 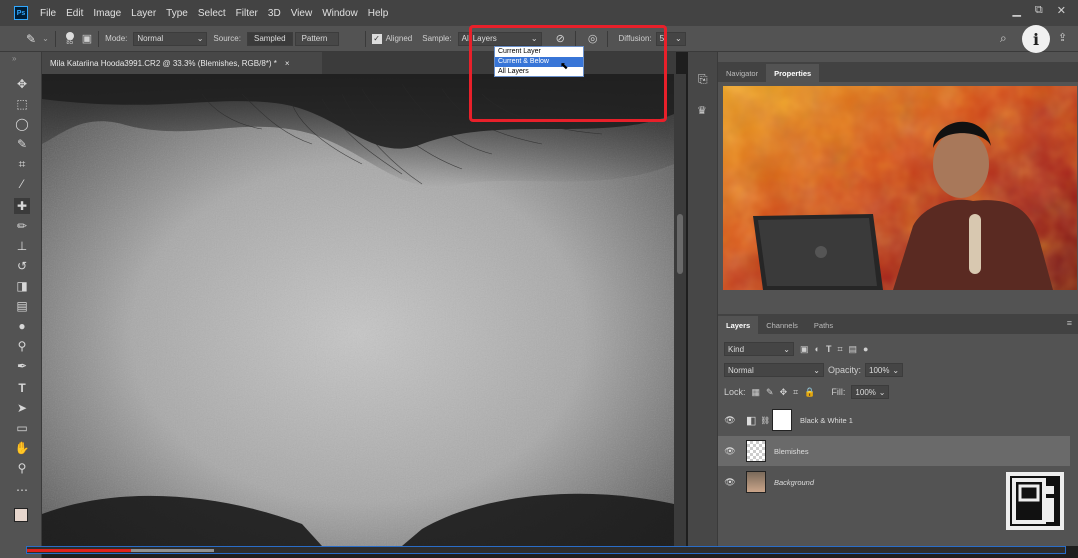 What do you see at coordinates (22, 428) in the screenshot?
I see `rectangle-tool-icon: ▭` at bounding box center [22, 428].